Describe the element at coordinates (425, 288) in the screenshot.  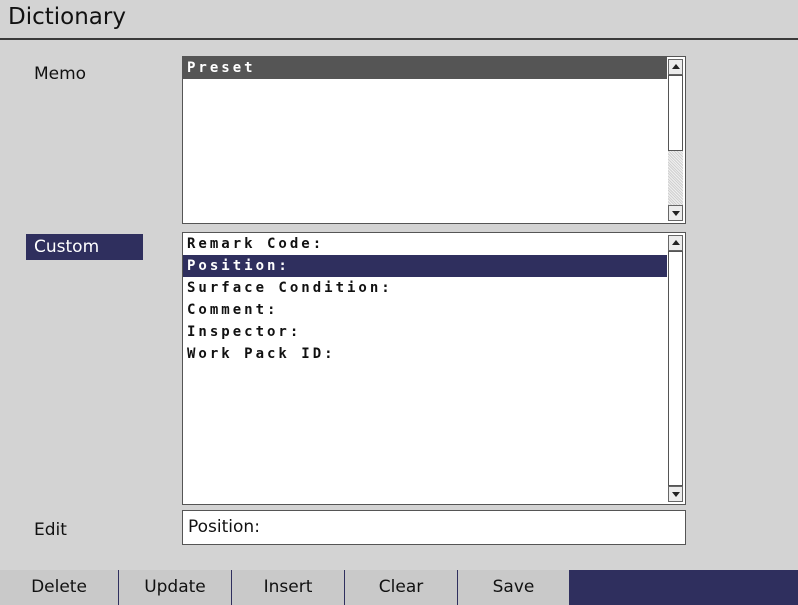
I see `custom-list-item: Surface Condition:` at that location.